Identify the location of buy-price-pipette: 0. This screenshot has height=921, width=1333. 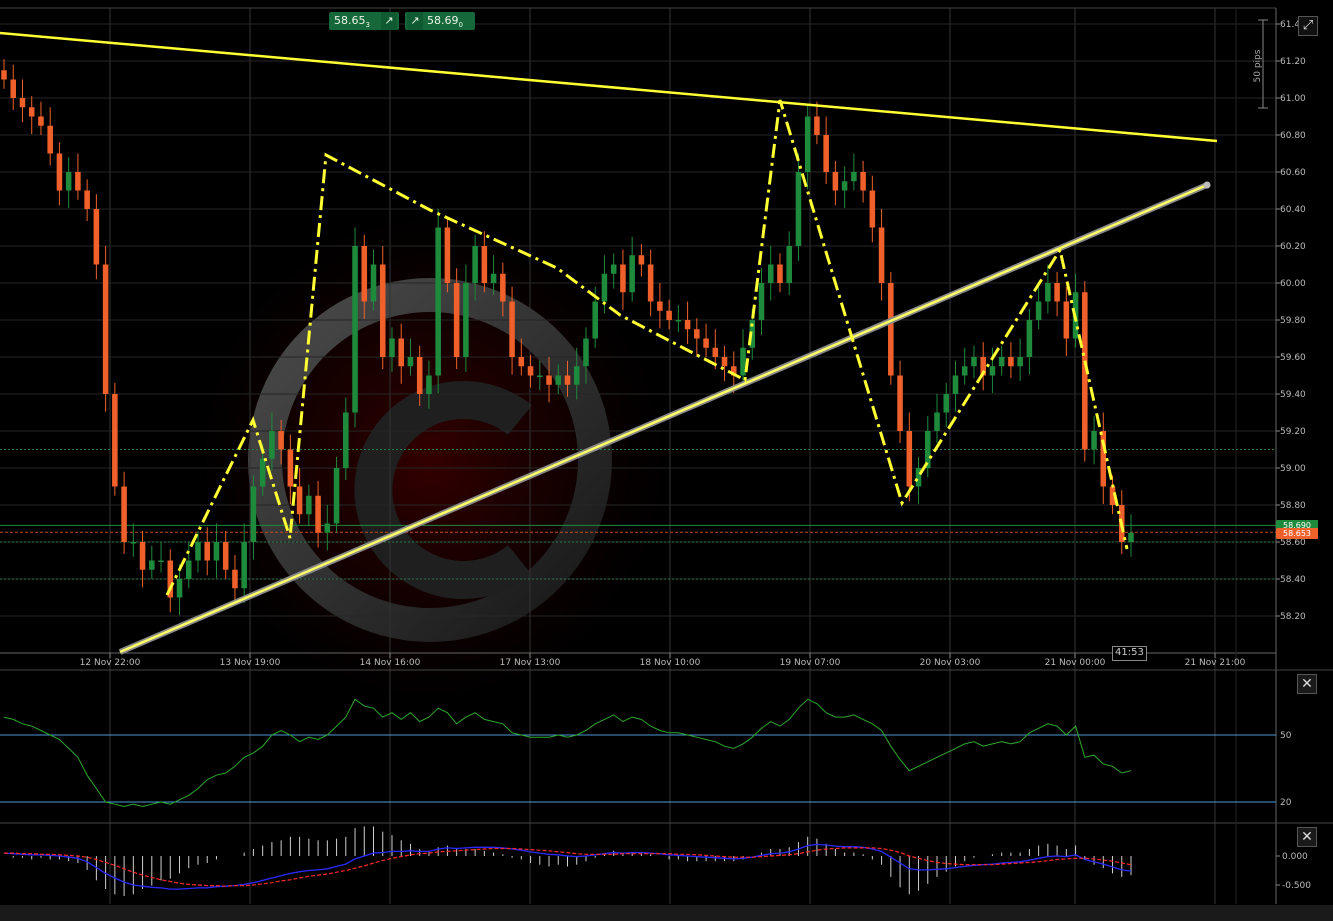
(460, 25).